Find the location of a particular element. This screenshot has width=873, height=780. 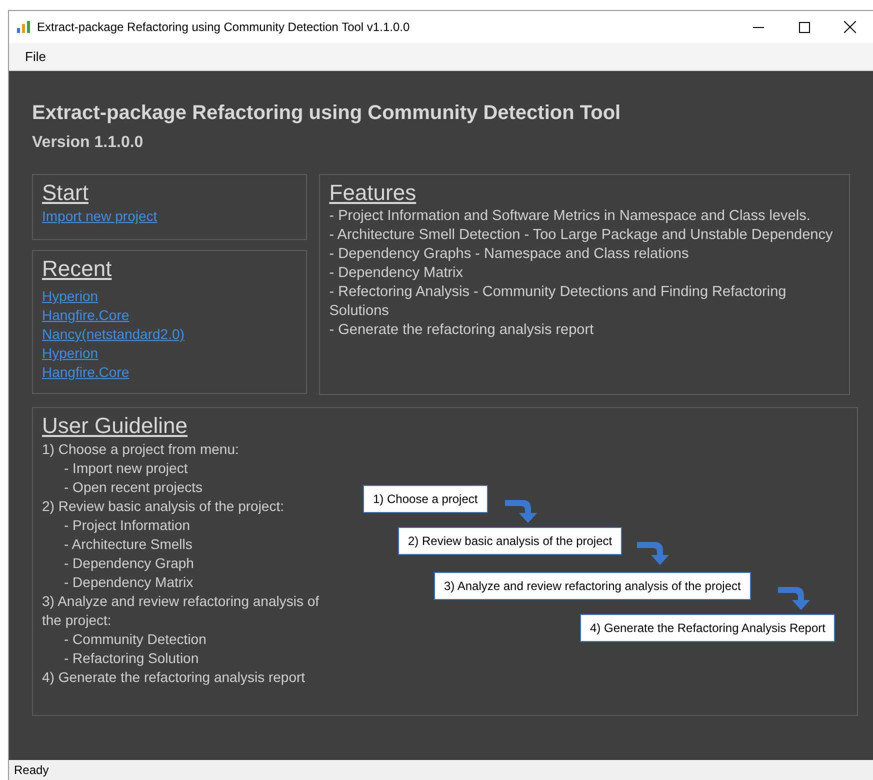

feature-item: - Project Information and Software Metrics in Namespace and Class levels. is located at coordinates (570, 216).